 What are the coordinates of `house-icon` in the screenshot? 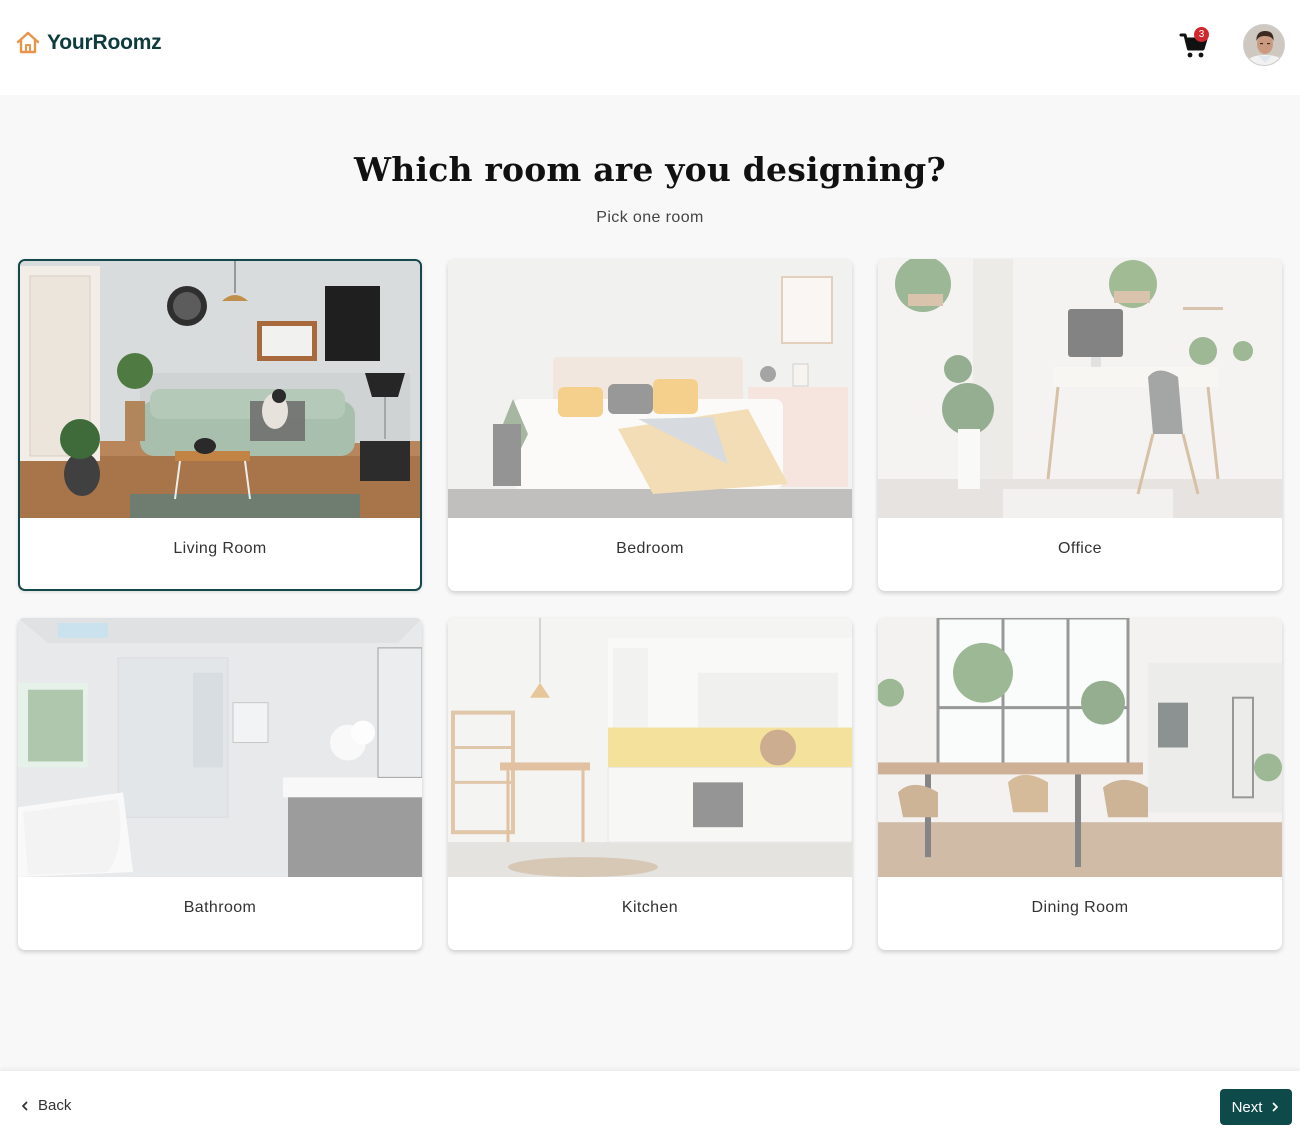 It's located at (28, 42).